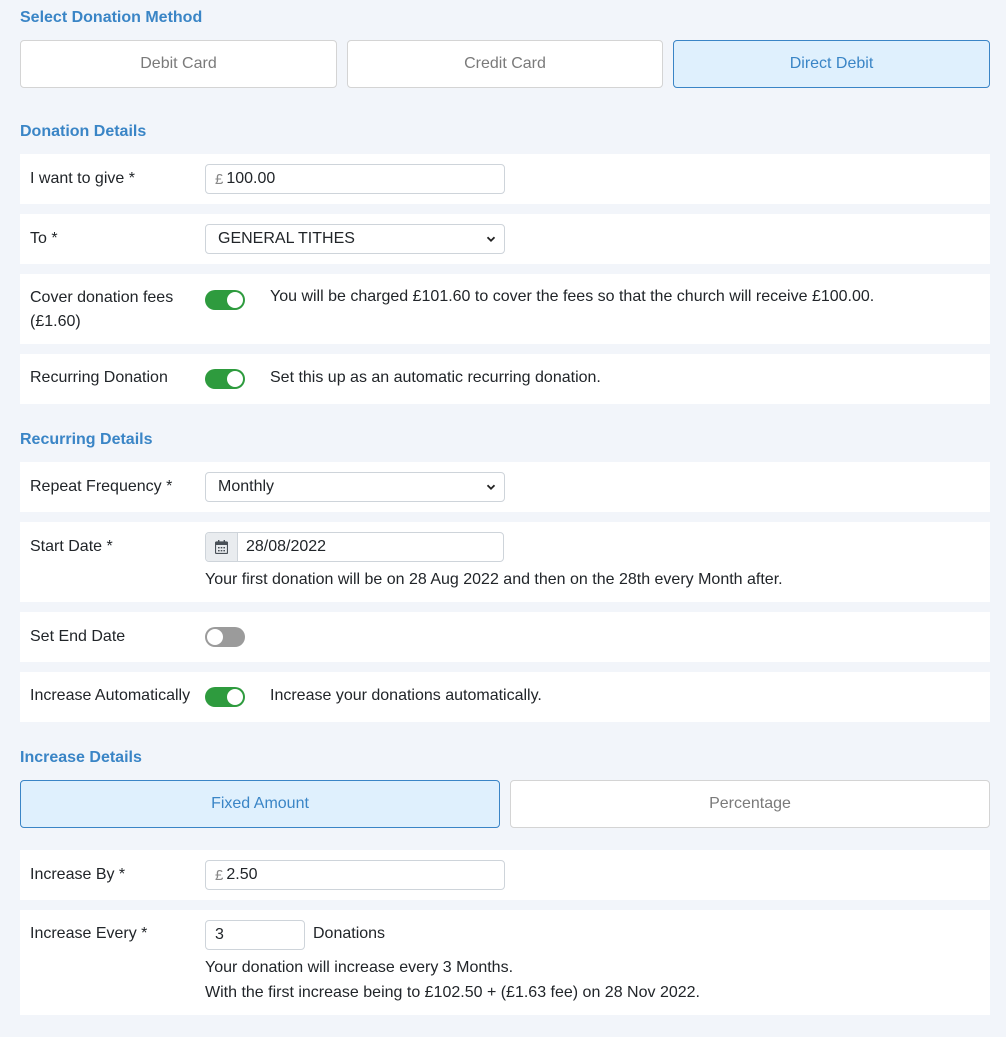 The width and height of the screenshot is (1006, 1037). What do you see at coordinates (225, 697) in the screenshot?
I see `increase-auto-toggle` at bounding box center [225, 697].